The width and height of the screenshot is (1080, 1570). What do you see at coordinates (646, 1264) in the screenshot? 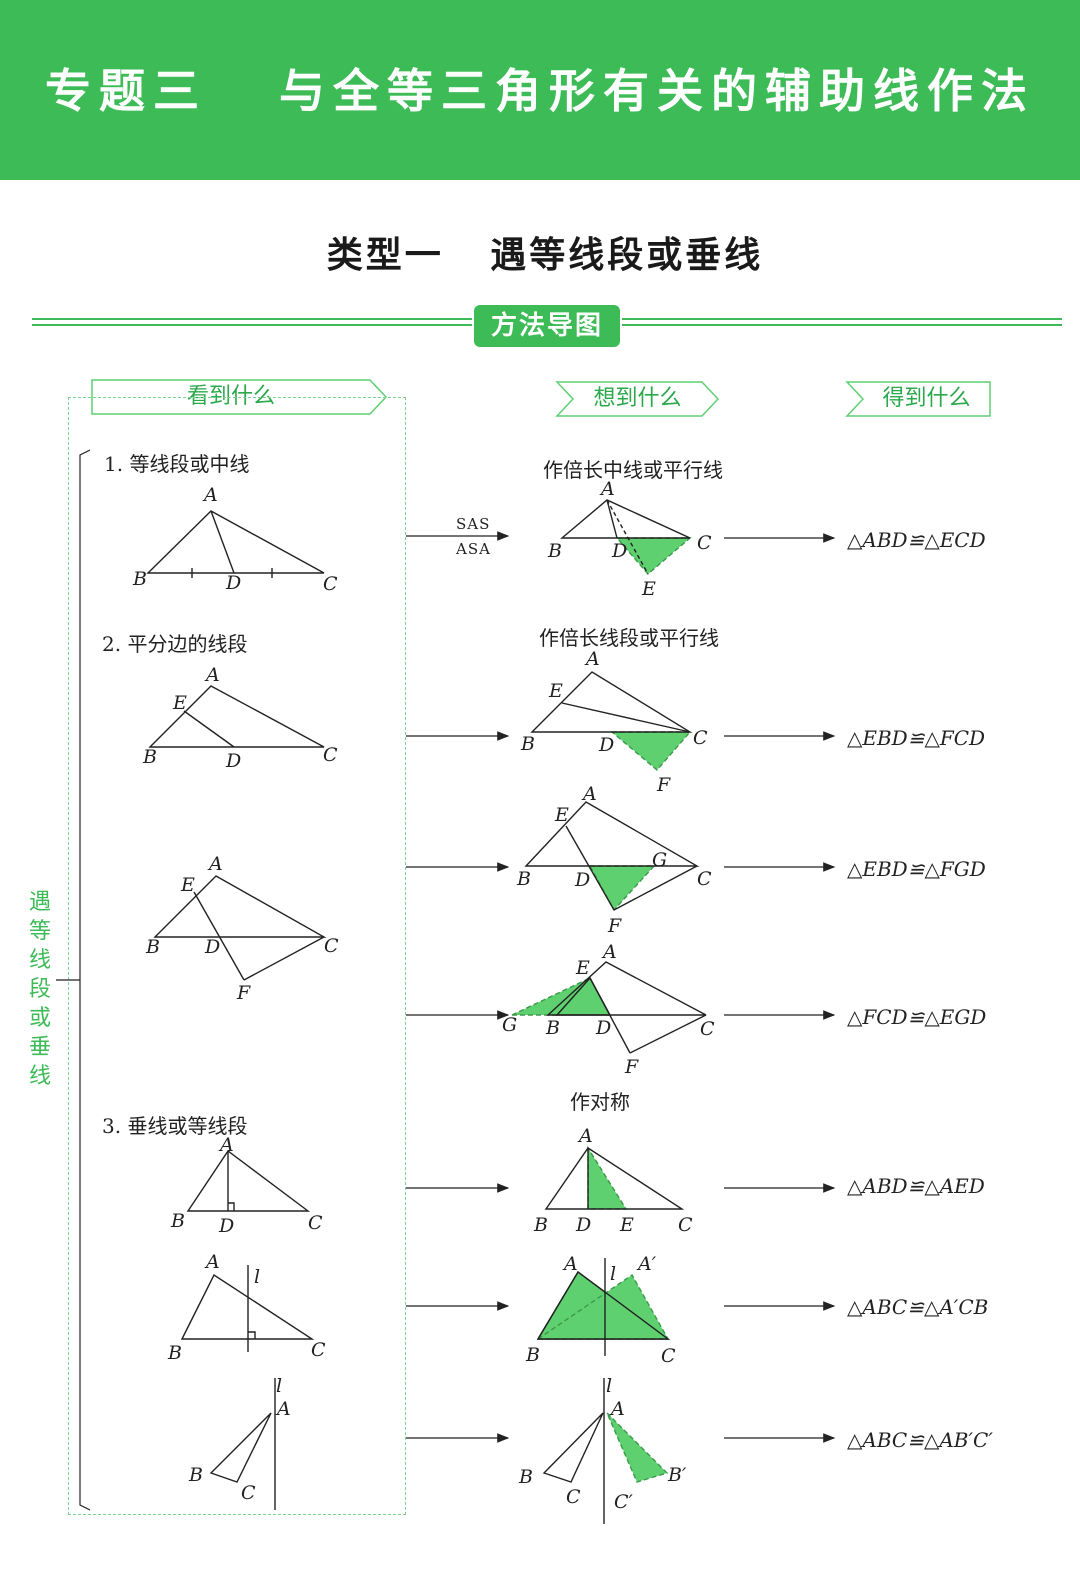
I see `svg-text: A′` at bounding box center [646, 1264].